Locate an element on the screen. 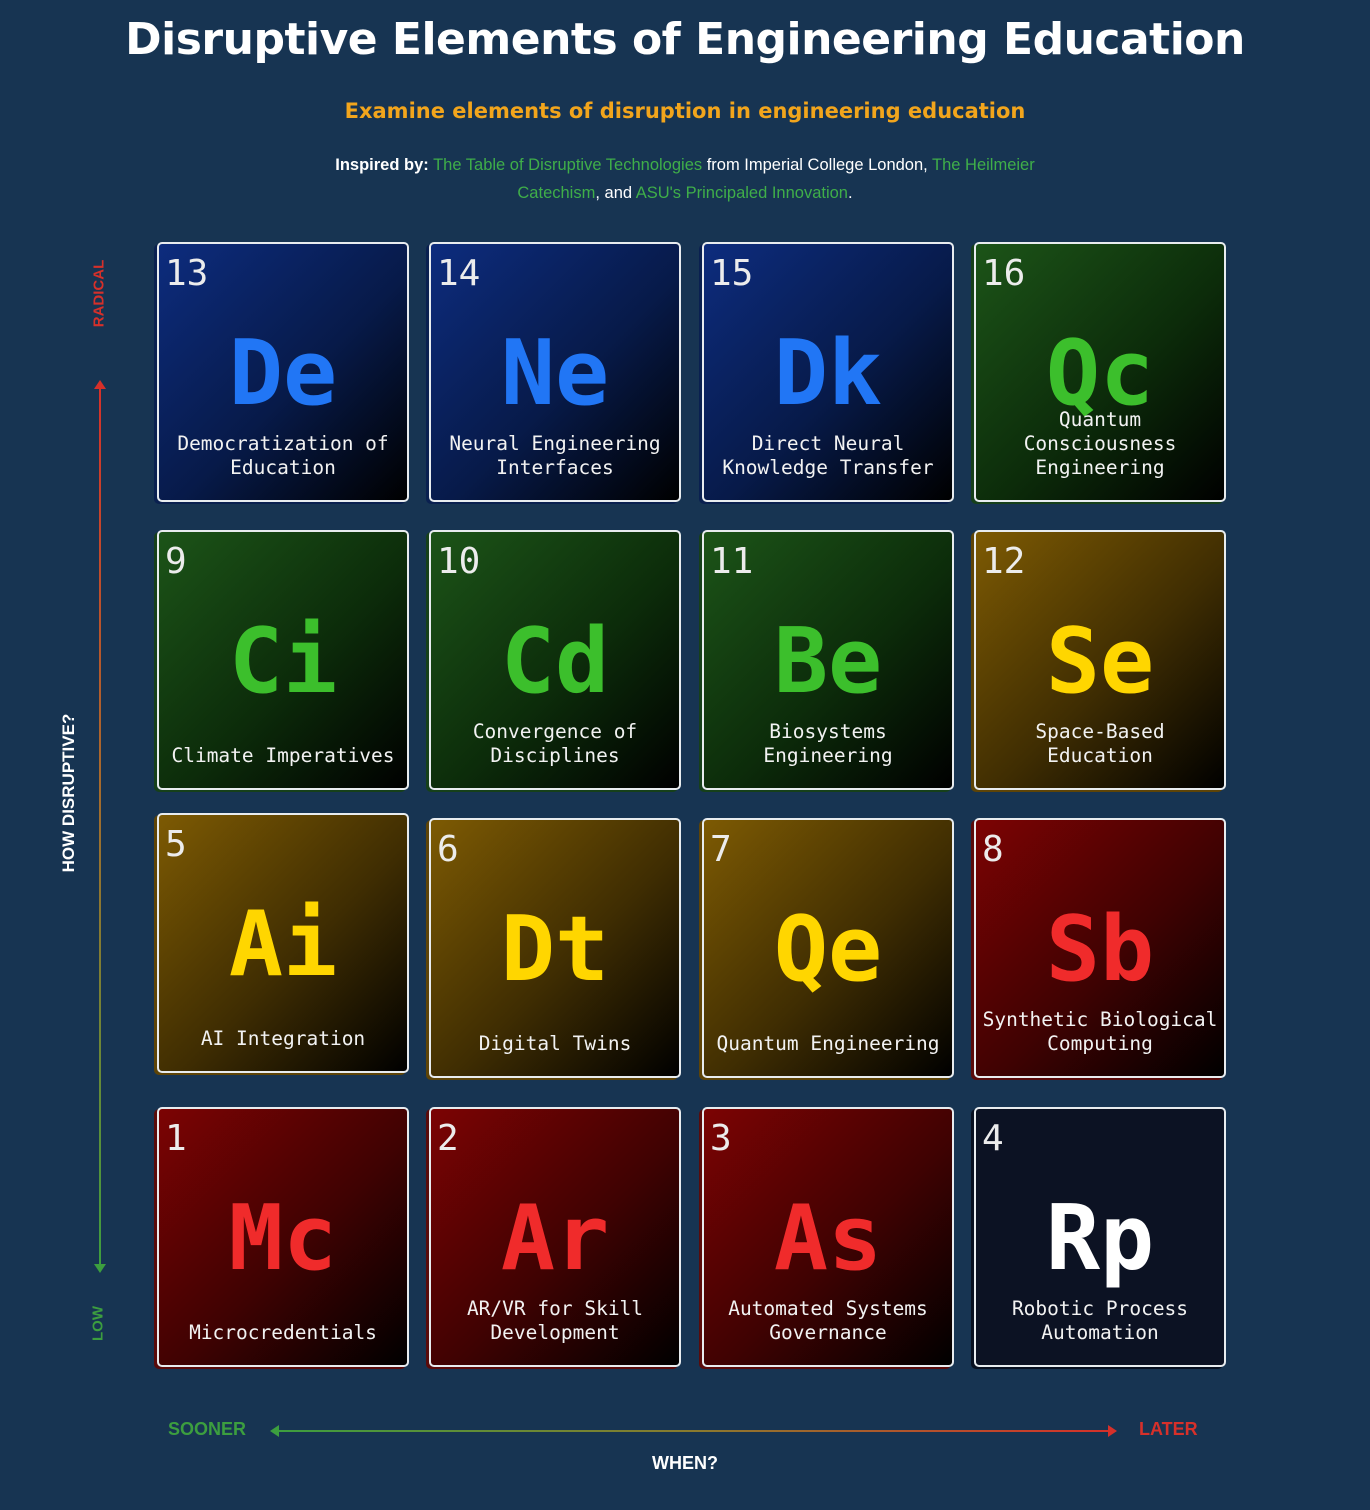 This screenshot has height=1510, width=1370. element-name: Direct Neural Knowledge Transfer is located at coordinates (828, 455).